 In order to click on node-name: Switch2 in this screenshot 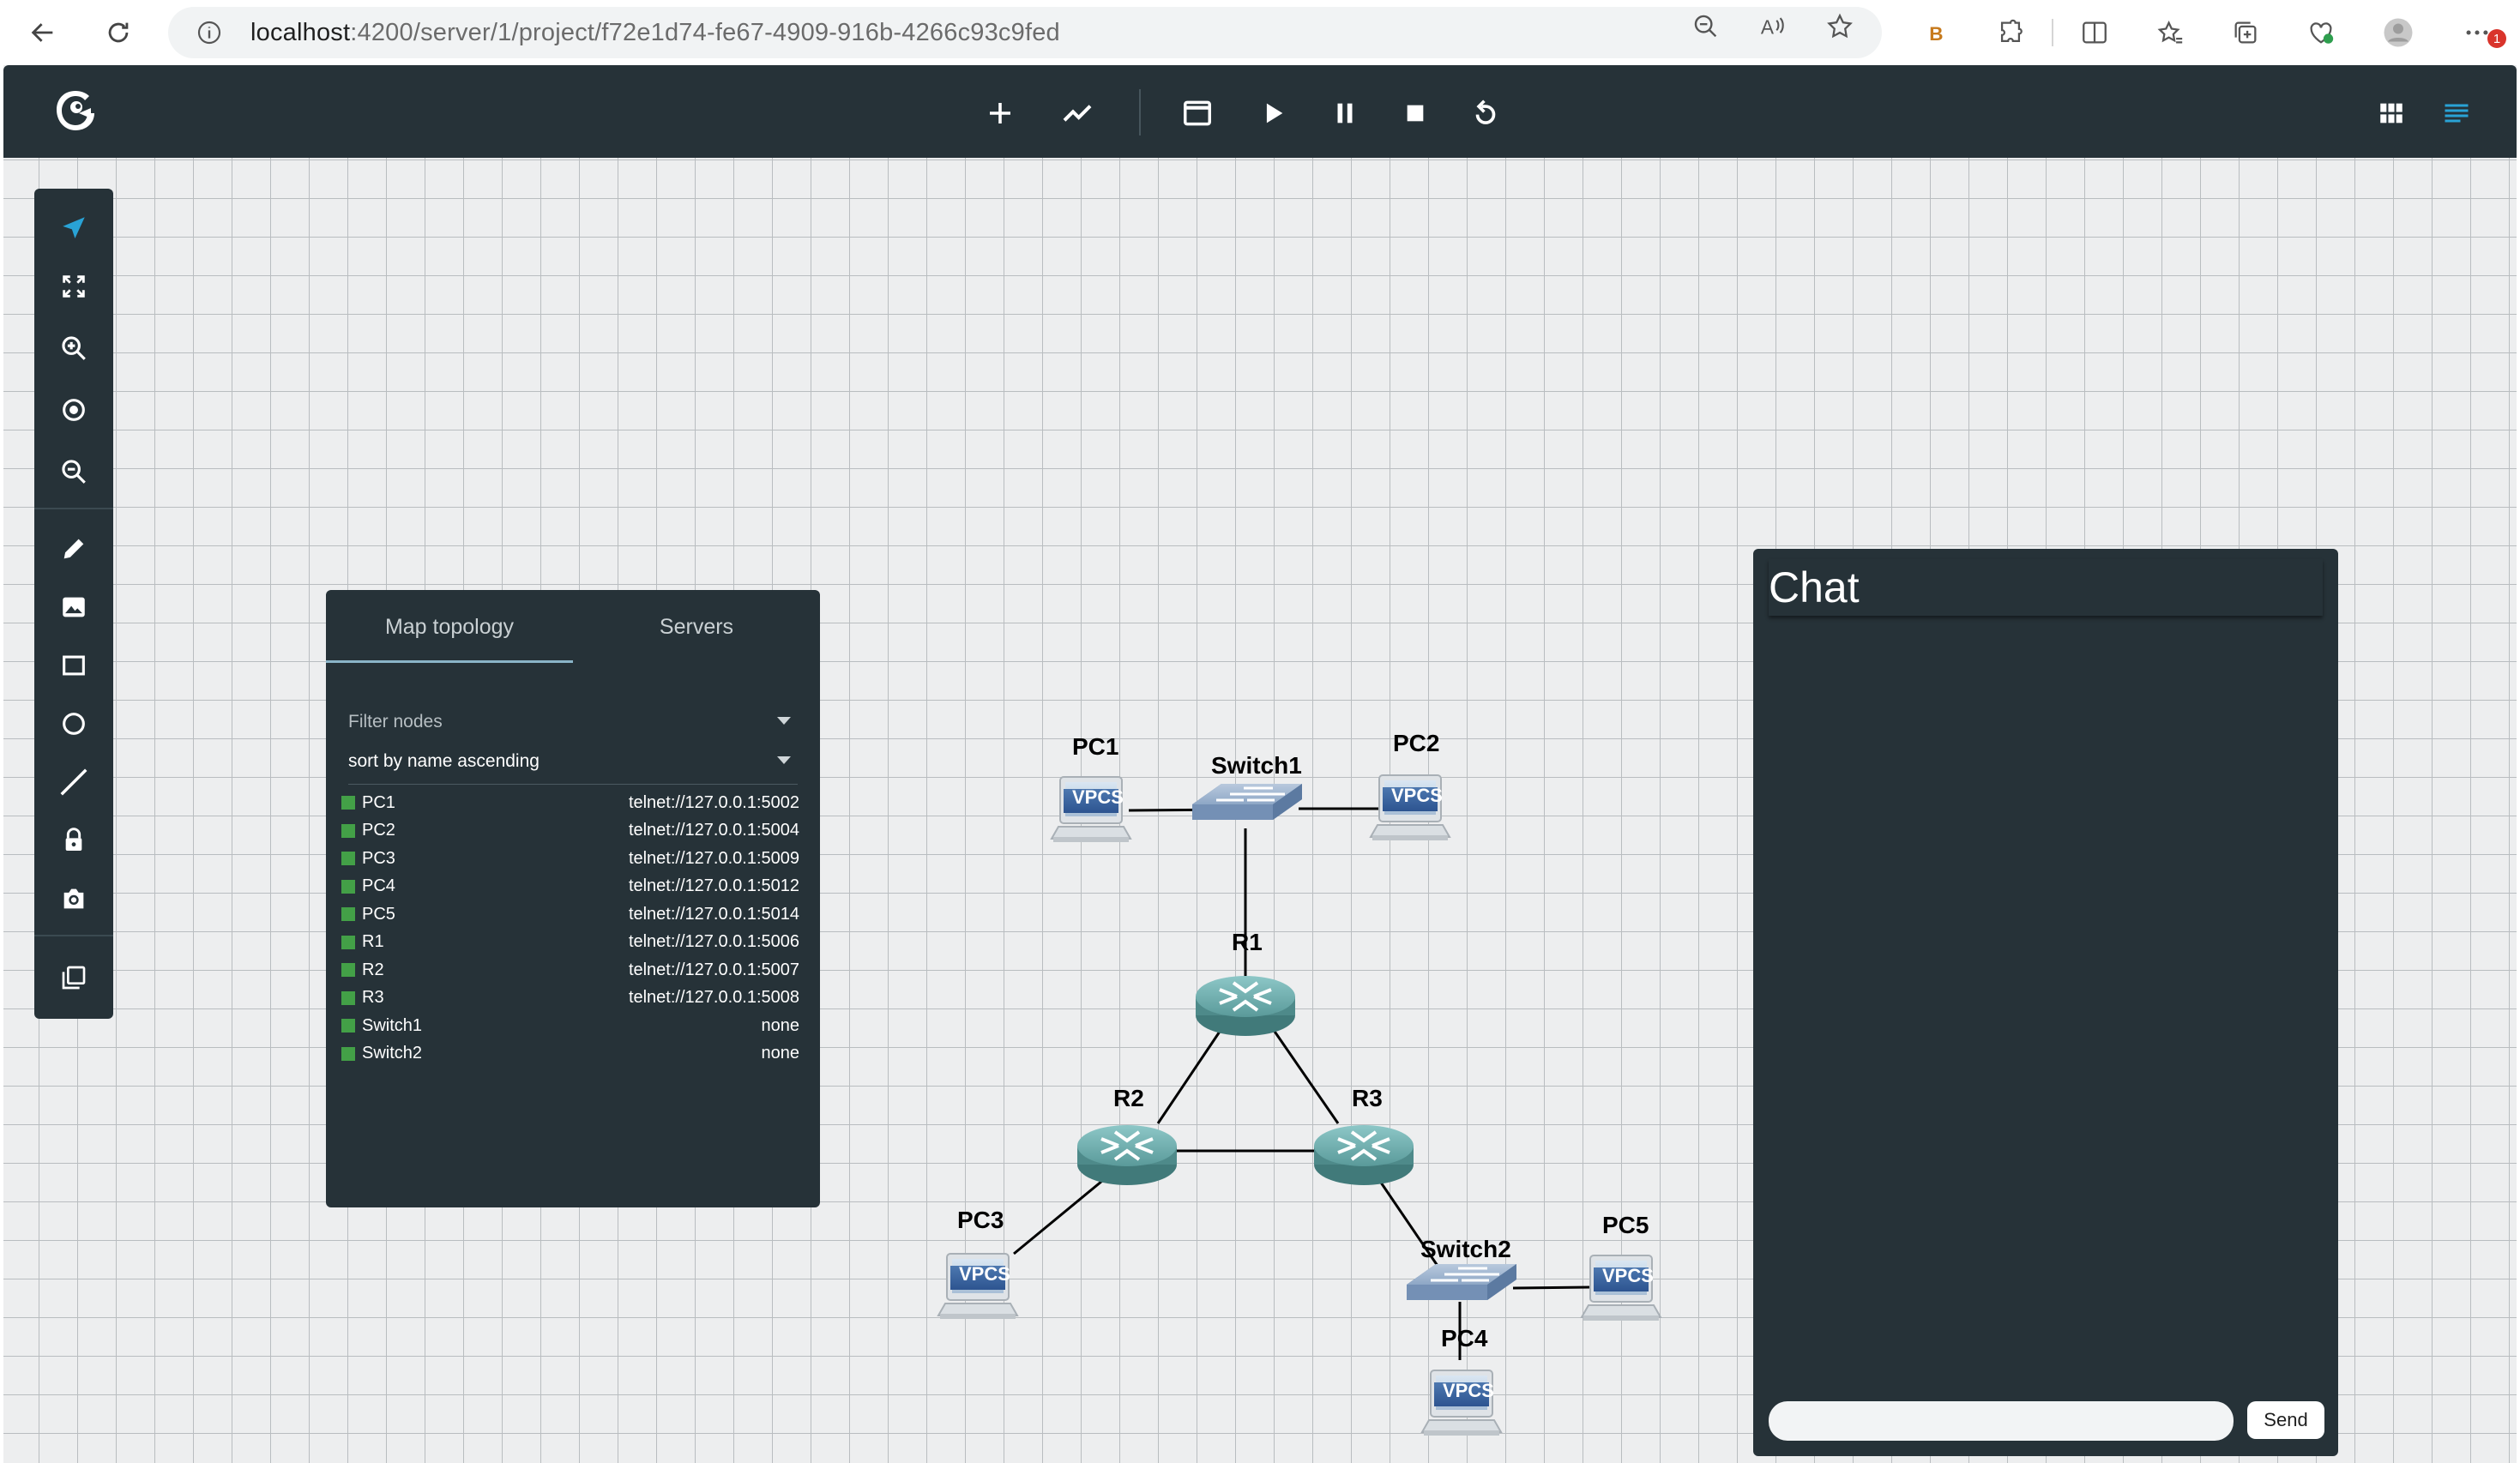, I will do `click(392, 1054)`.